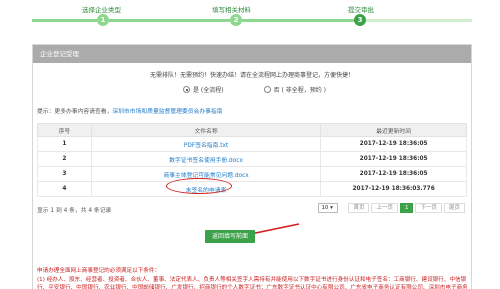  I want to click on page-next-button: 下一页, so click(428, 208).